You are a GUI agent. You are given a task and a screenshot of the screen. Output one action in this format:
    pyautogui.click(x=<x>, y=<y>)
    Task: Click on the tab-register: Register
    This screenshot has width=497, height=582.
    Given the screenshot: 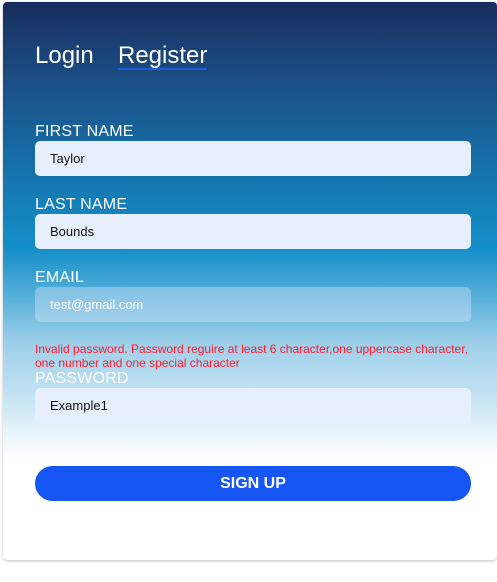 What is the action you would take?
    pyautogui.click(x=162, y=56)
    